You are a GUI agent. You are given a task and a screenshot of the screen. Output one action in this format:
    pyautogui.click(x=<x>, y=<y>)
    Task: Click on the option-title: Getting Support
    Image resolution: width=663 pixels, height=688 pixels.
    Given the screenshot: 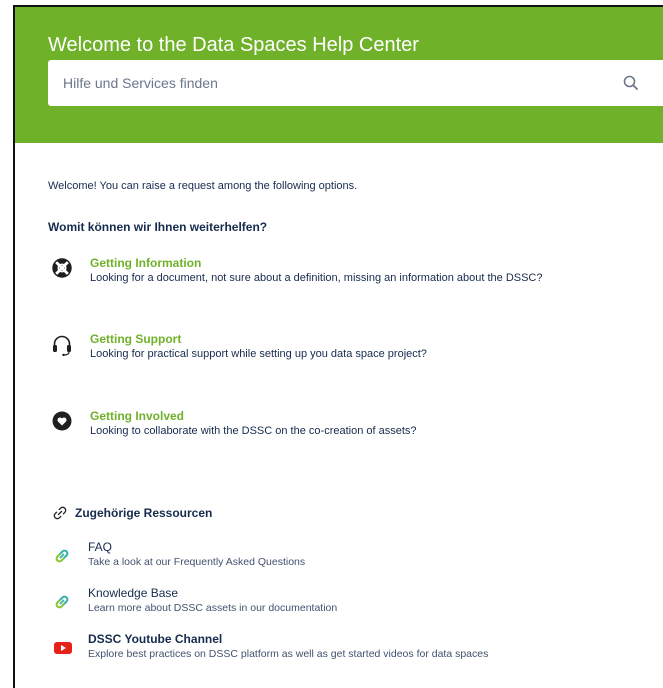 What is the action you would take?
    pyautogui.click(x=135, y=339)
    